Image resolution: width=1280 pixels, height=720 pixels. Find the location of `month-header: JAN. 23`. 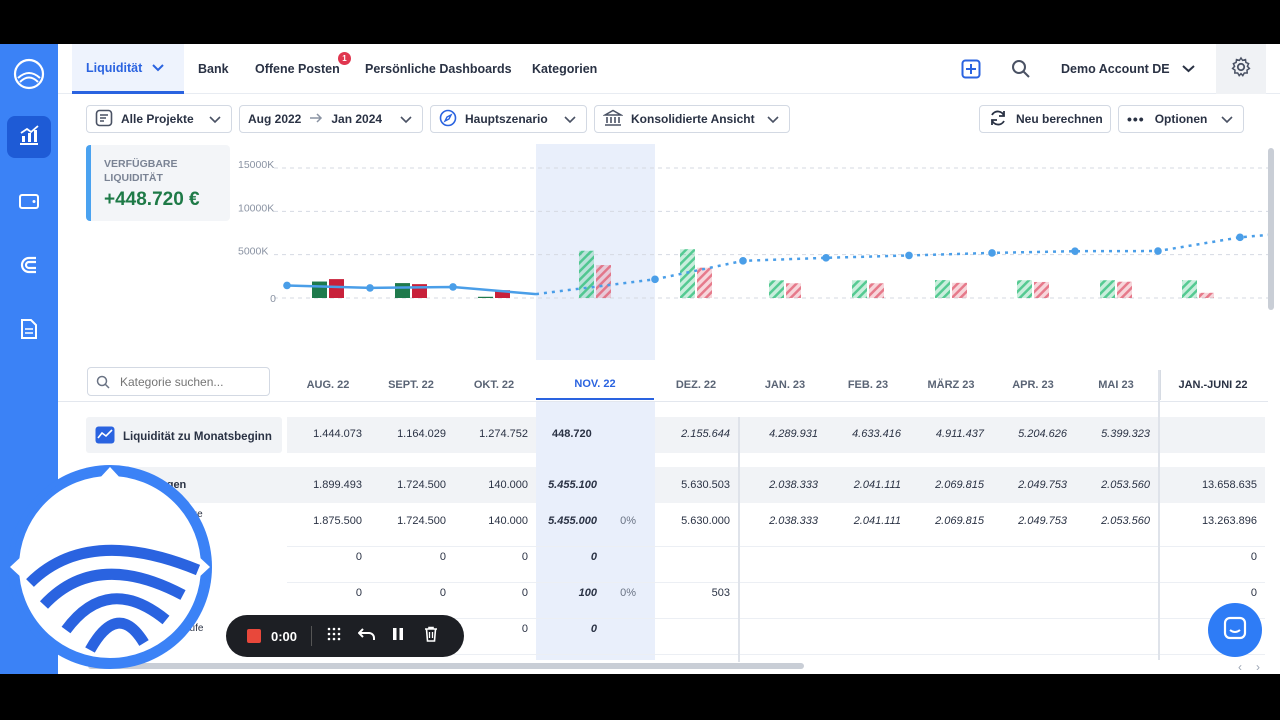

month-header: JAN. 23 is located at coordinates (785, 385).